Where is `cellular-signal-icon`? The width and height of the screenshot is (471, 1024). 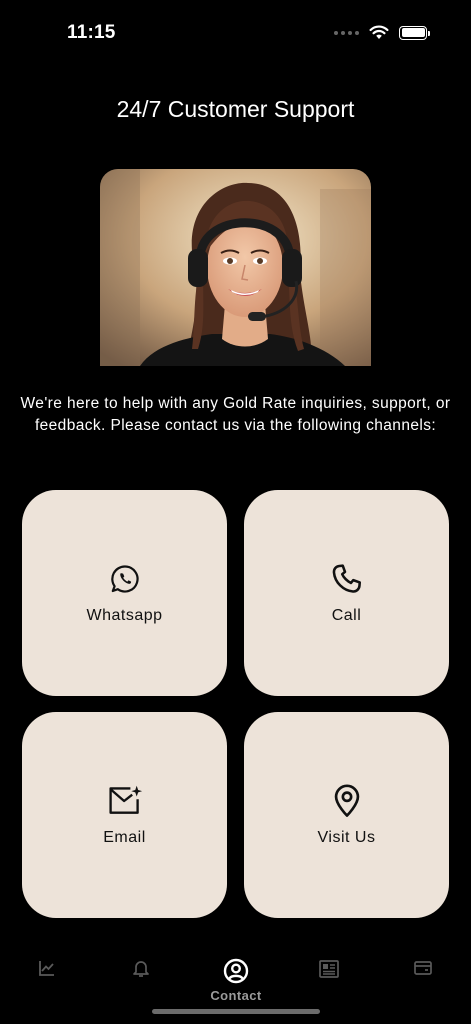
cellular-signal-icon is located at coordinates (346, 32).